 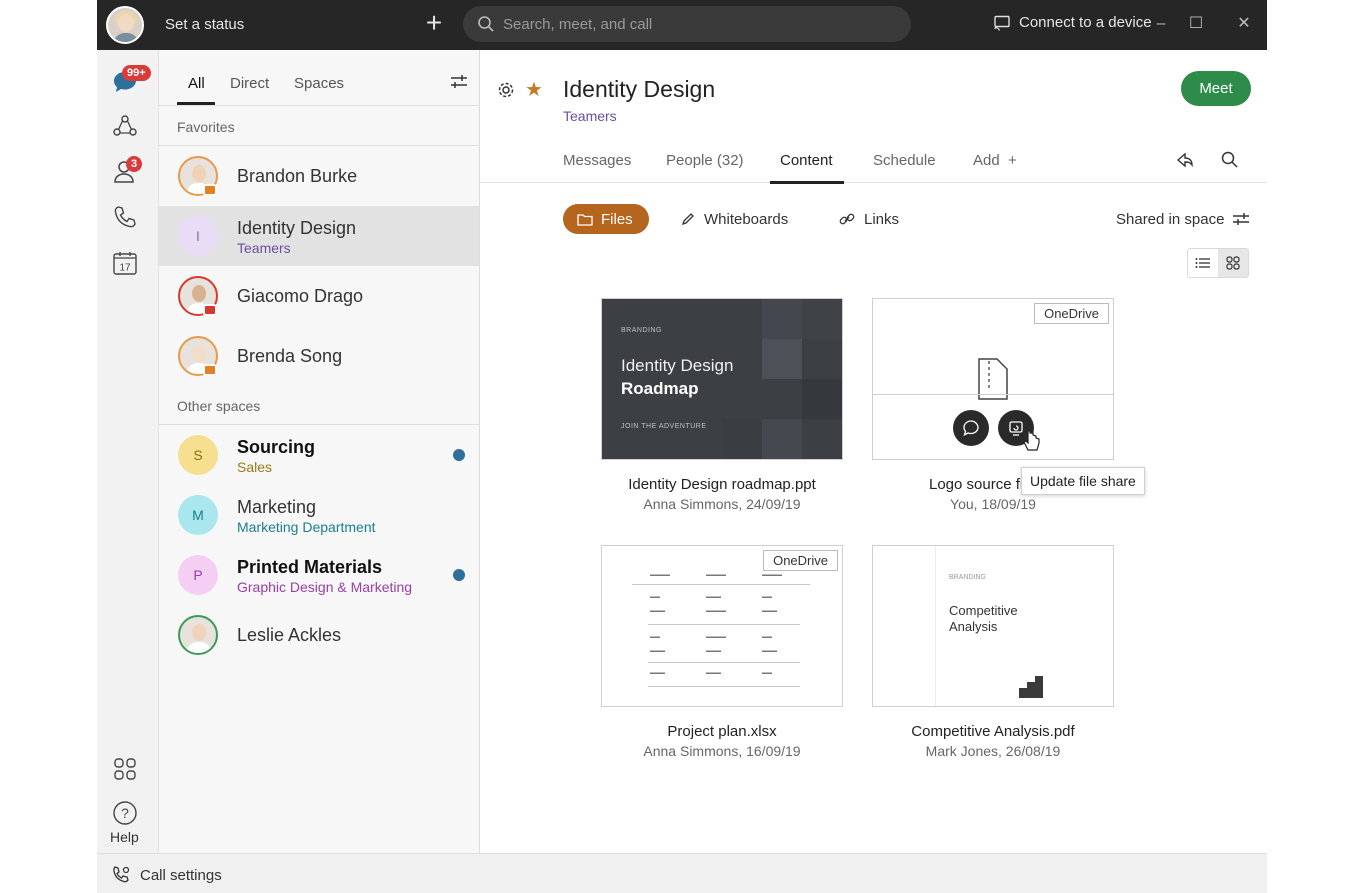 What do you see at coordinates (1010, 160) in the screenshot?
I see `add-plus-icon: +` at bounding box center [1010, 160].